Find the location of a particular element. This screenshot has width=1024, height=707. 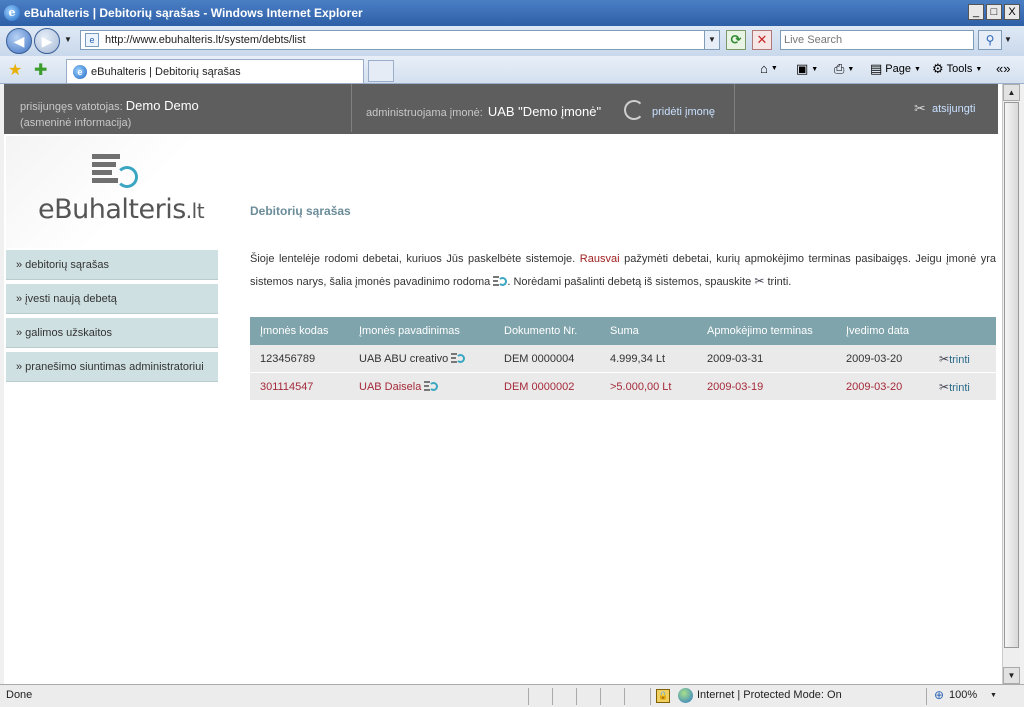

logo-swirl-icon is located at coordinates (127, 177).